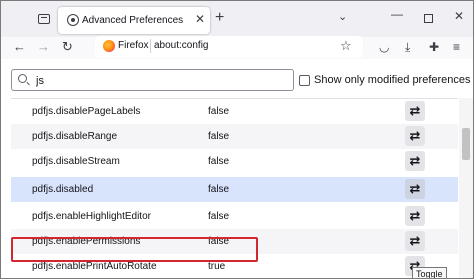  Describe the element at coordinates (456, 47) in the screenshot. I see `menu-icon: ≡` at that location.